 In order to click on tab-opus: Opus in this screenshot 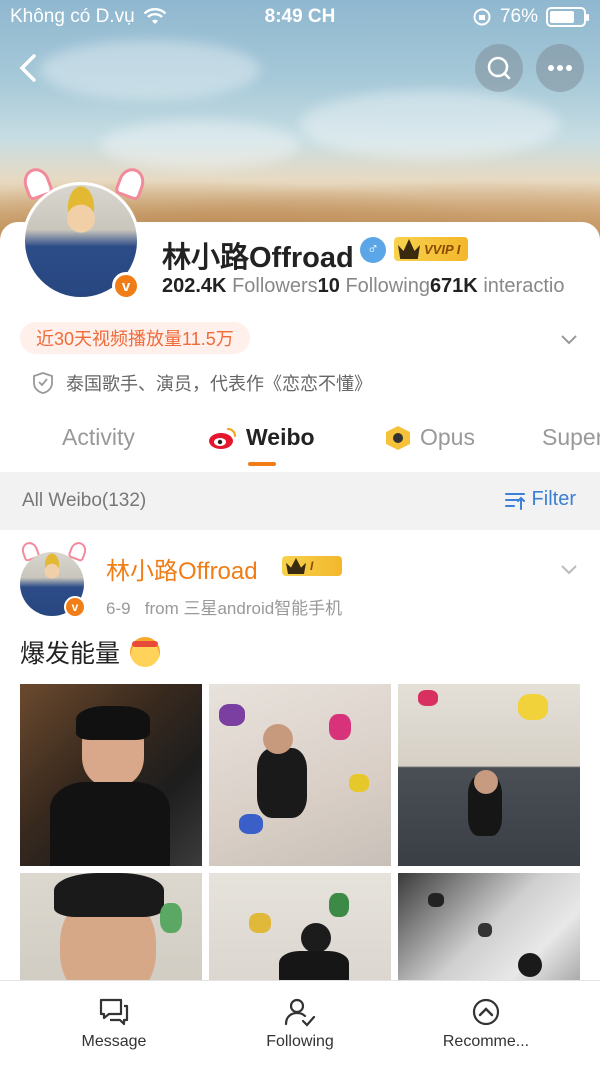, I will do `click(429, 437)`.